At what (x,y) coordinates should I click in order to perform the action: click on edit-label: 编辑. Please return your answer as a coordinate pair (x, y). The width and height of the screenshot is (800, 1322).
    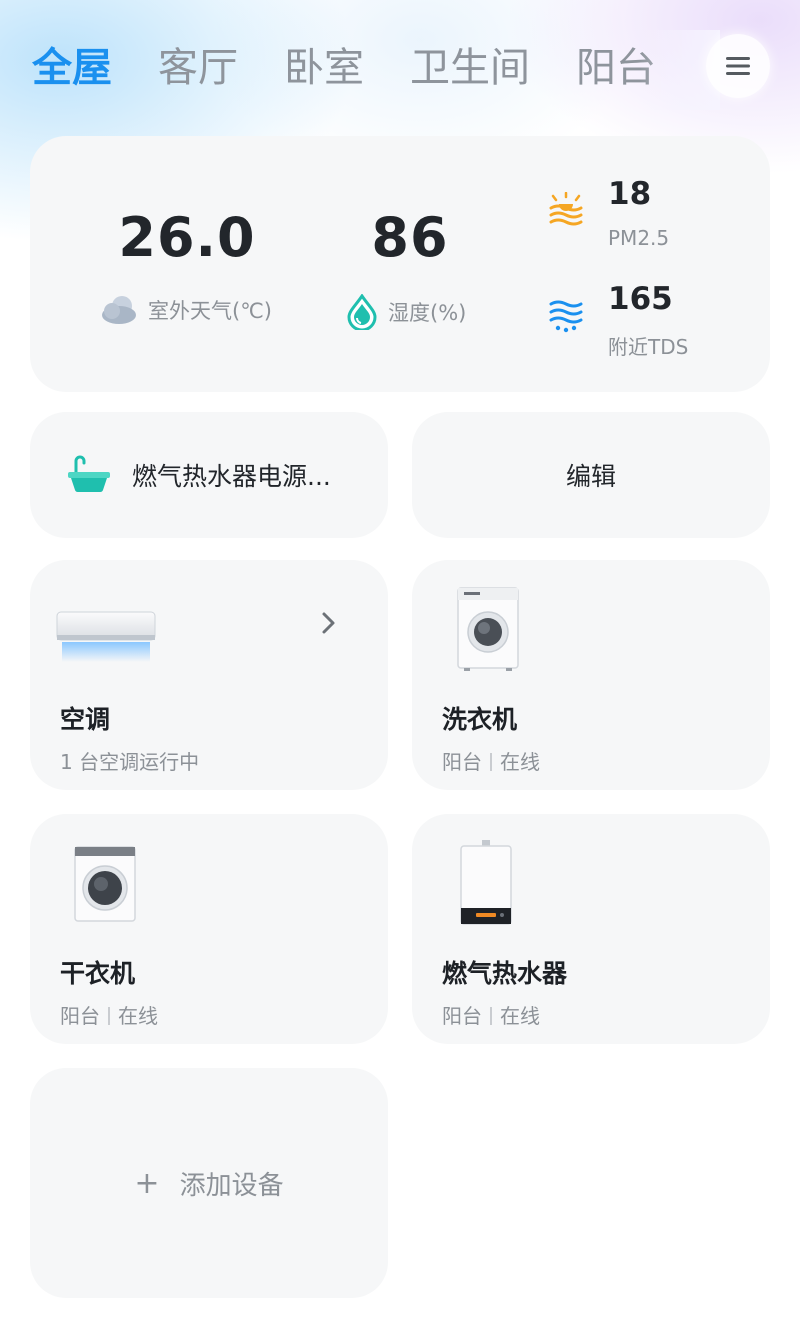
    Looking at the image, I should click on (590, 476).